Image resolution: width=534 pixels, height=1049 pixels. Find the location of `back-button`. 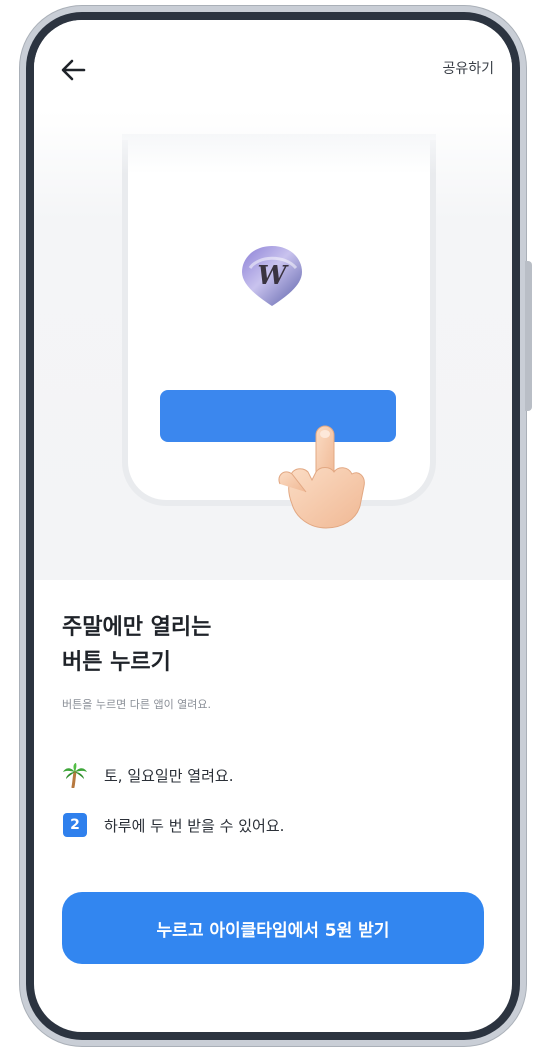

back-button is located at coordinates (74, 70).